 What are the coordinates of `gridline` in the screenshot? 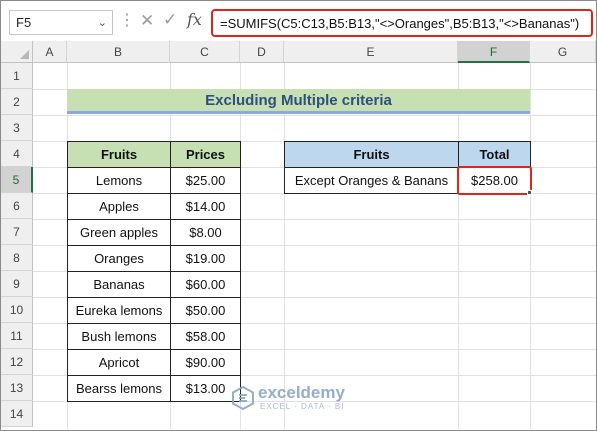 It's located at (314, 115).